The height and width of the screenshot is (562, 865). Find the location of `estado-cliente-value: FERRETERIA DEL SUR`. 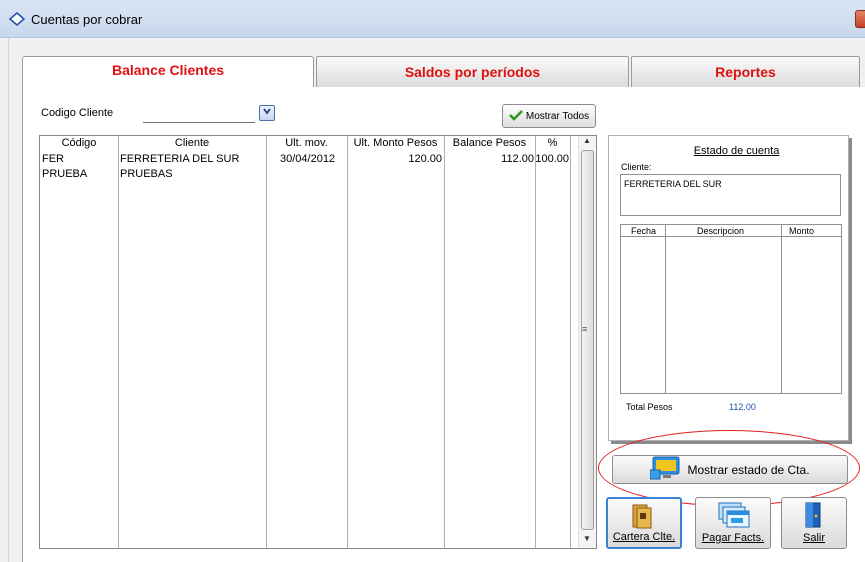

estado-cliente-value: FERRETERIA DEL SUR is located at coordinates (730, 195).